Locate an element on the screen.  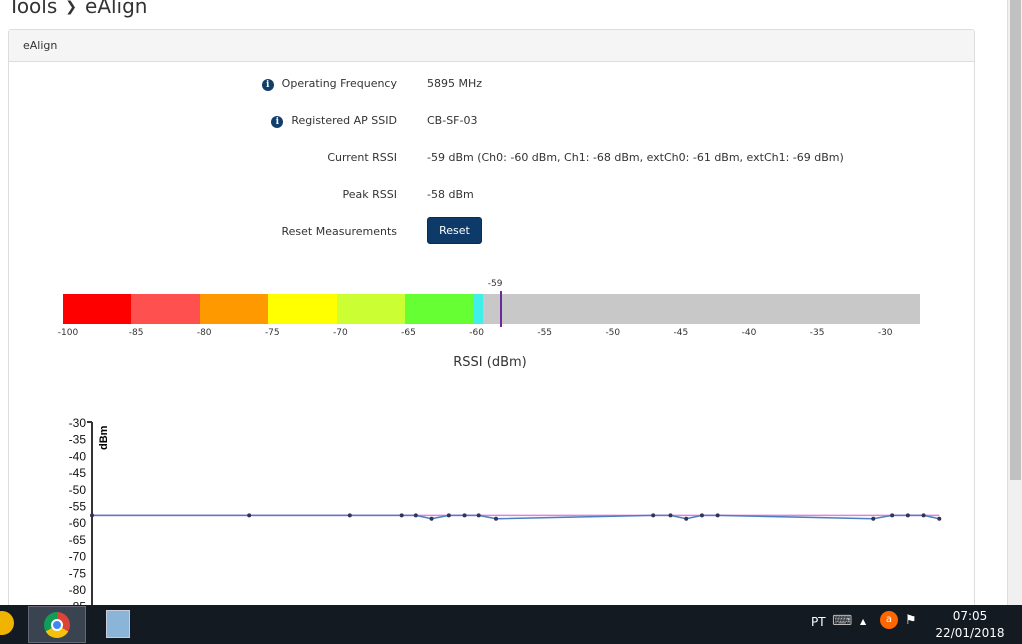
y-tick-label: -70 is located at coordinates (78, 557).